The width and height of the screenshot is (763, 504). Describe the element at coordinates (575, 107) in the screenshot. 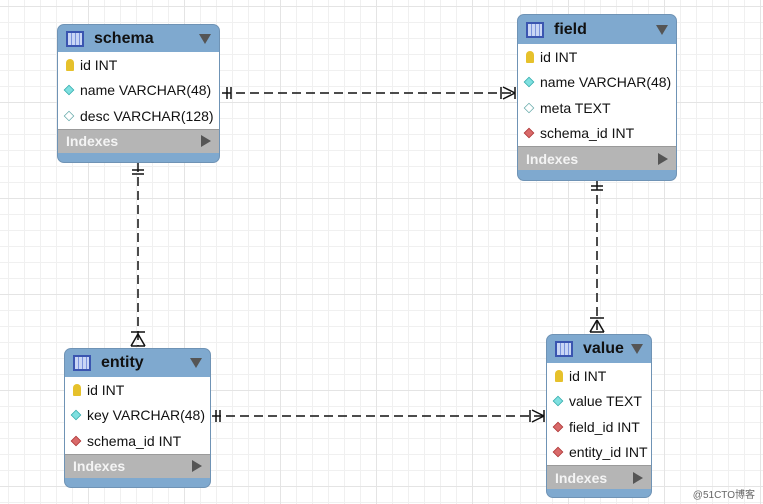

I see `column-text: meta TEXT` at that location.